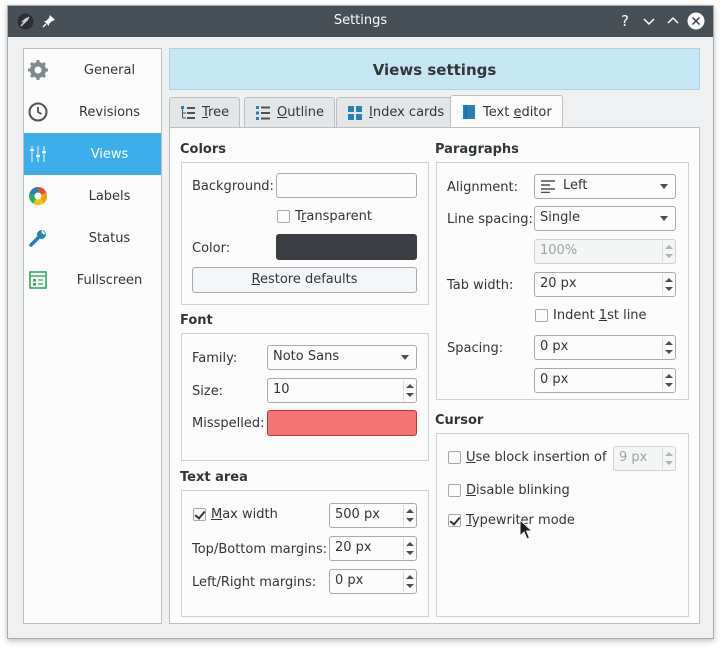 The width and height of the screenshot is (727, 651). What do you see at coordinates (600, 315) in the screenshot?
I see `indent-first-line-label: Indent 1st line` at bounding box center [600, 315].